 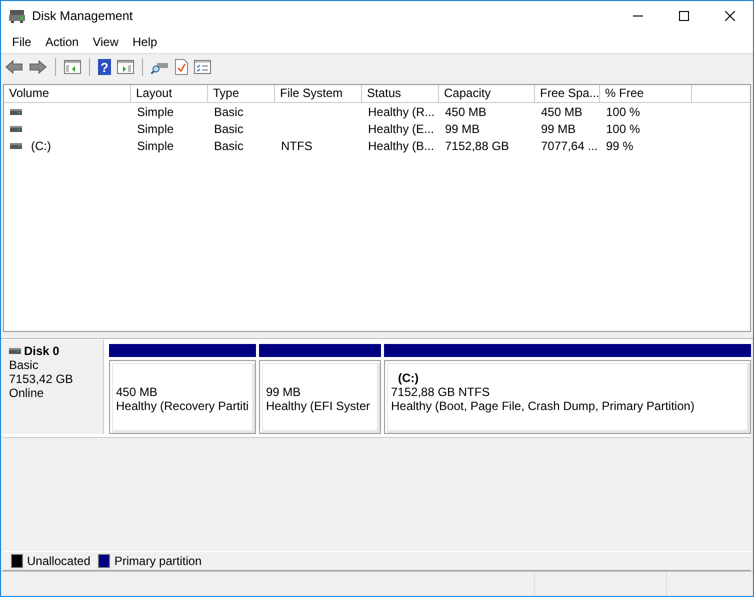 What do you see at coordinates (17, 16) in the screenshot?
I see `disk-drive-icon` at bounding box center [17, 16].